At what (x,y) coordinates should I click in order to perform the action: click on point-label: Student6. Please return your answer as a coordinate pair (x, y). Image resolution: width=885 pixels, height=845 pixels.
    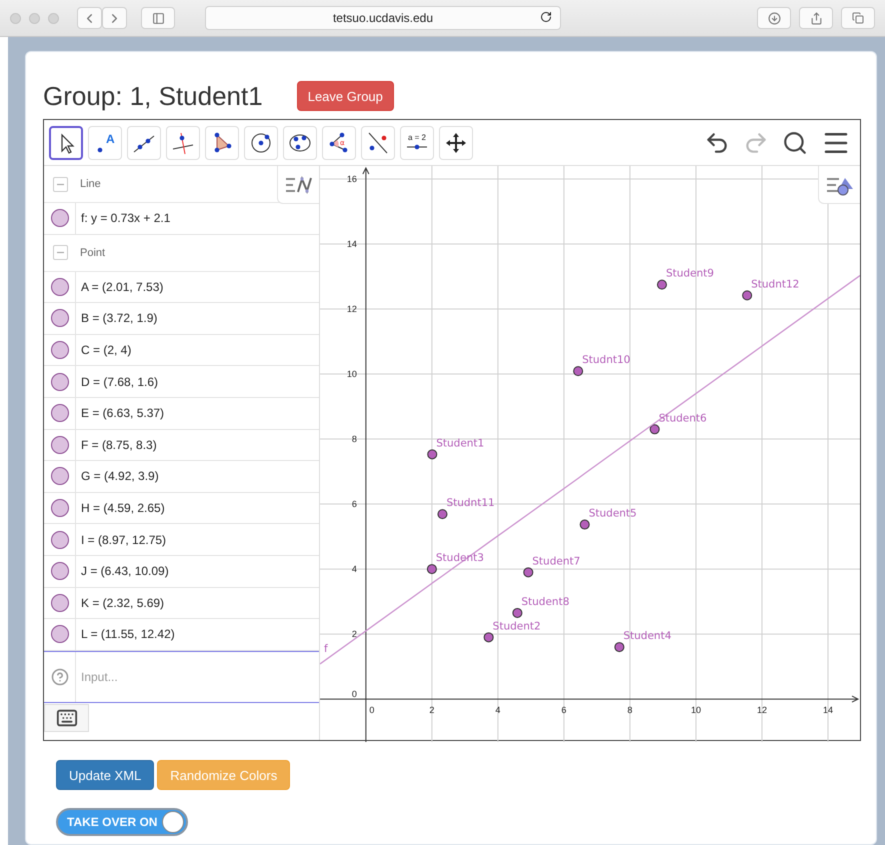
    Looking at the image, I should click on (682, 418).